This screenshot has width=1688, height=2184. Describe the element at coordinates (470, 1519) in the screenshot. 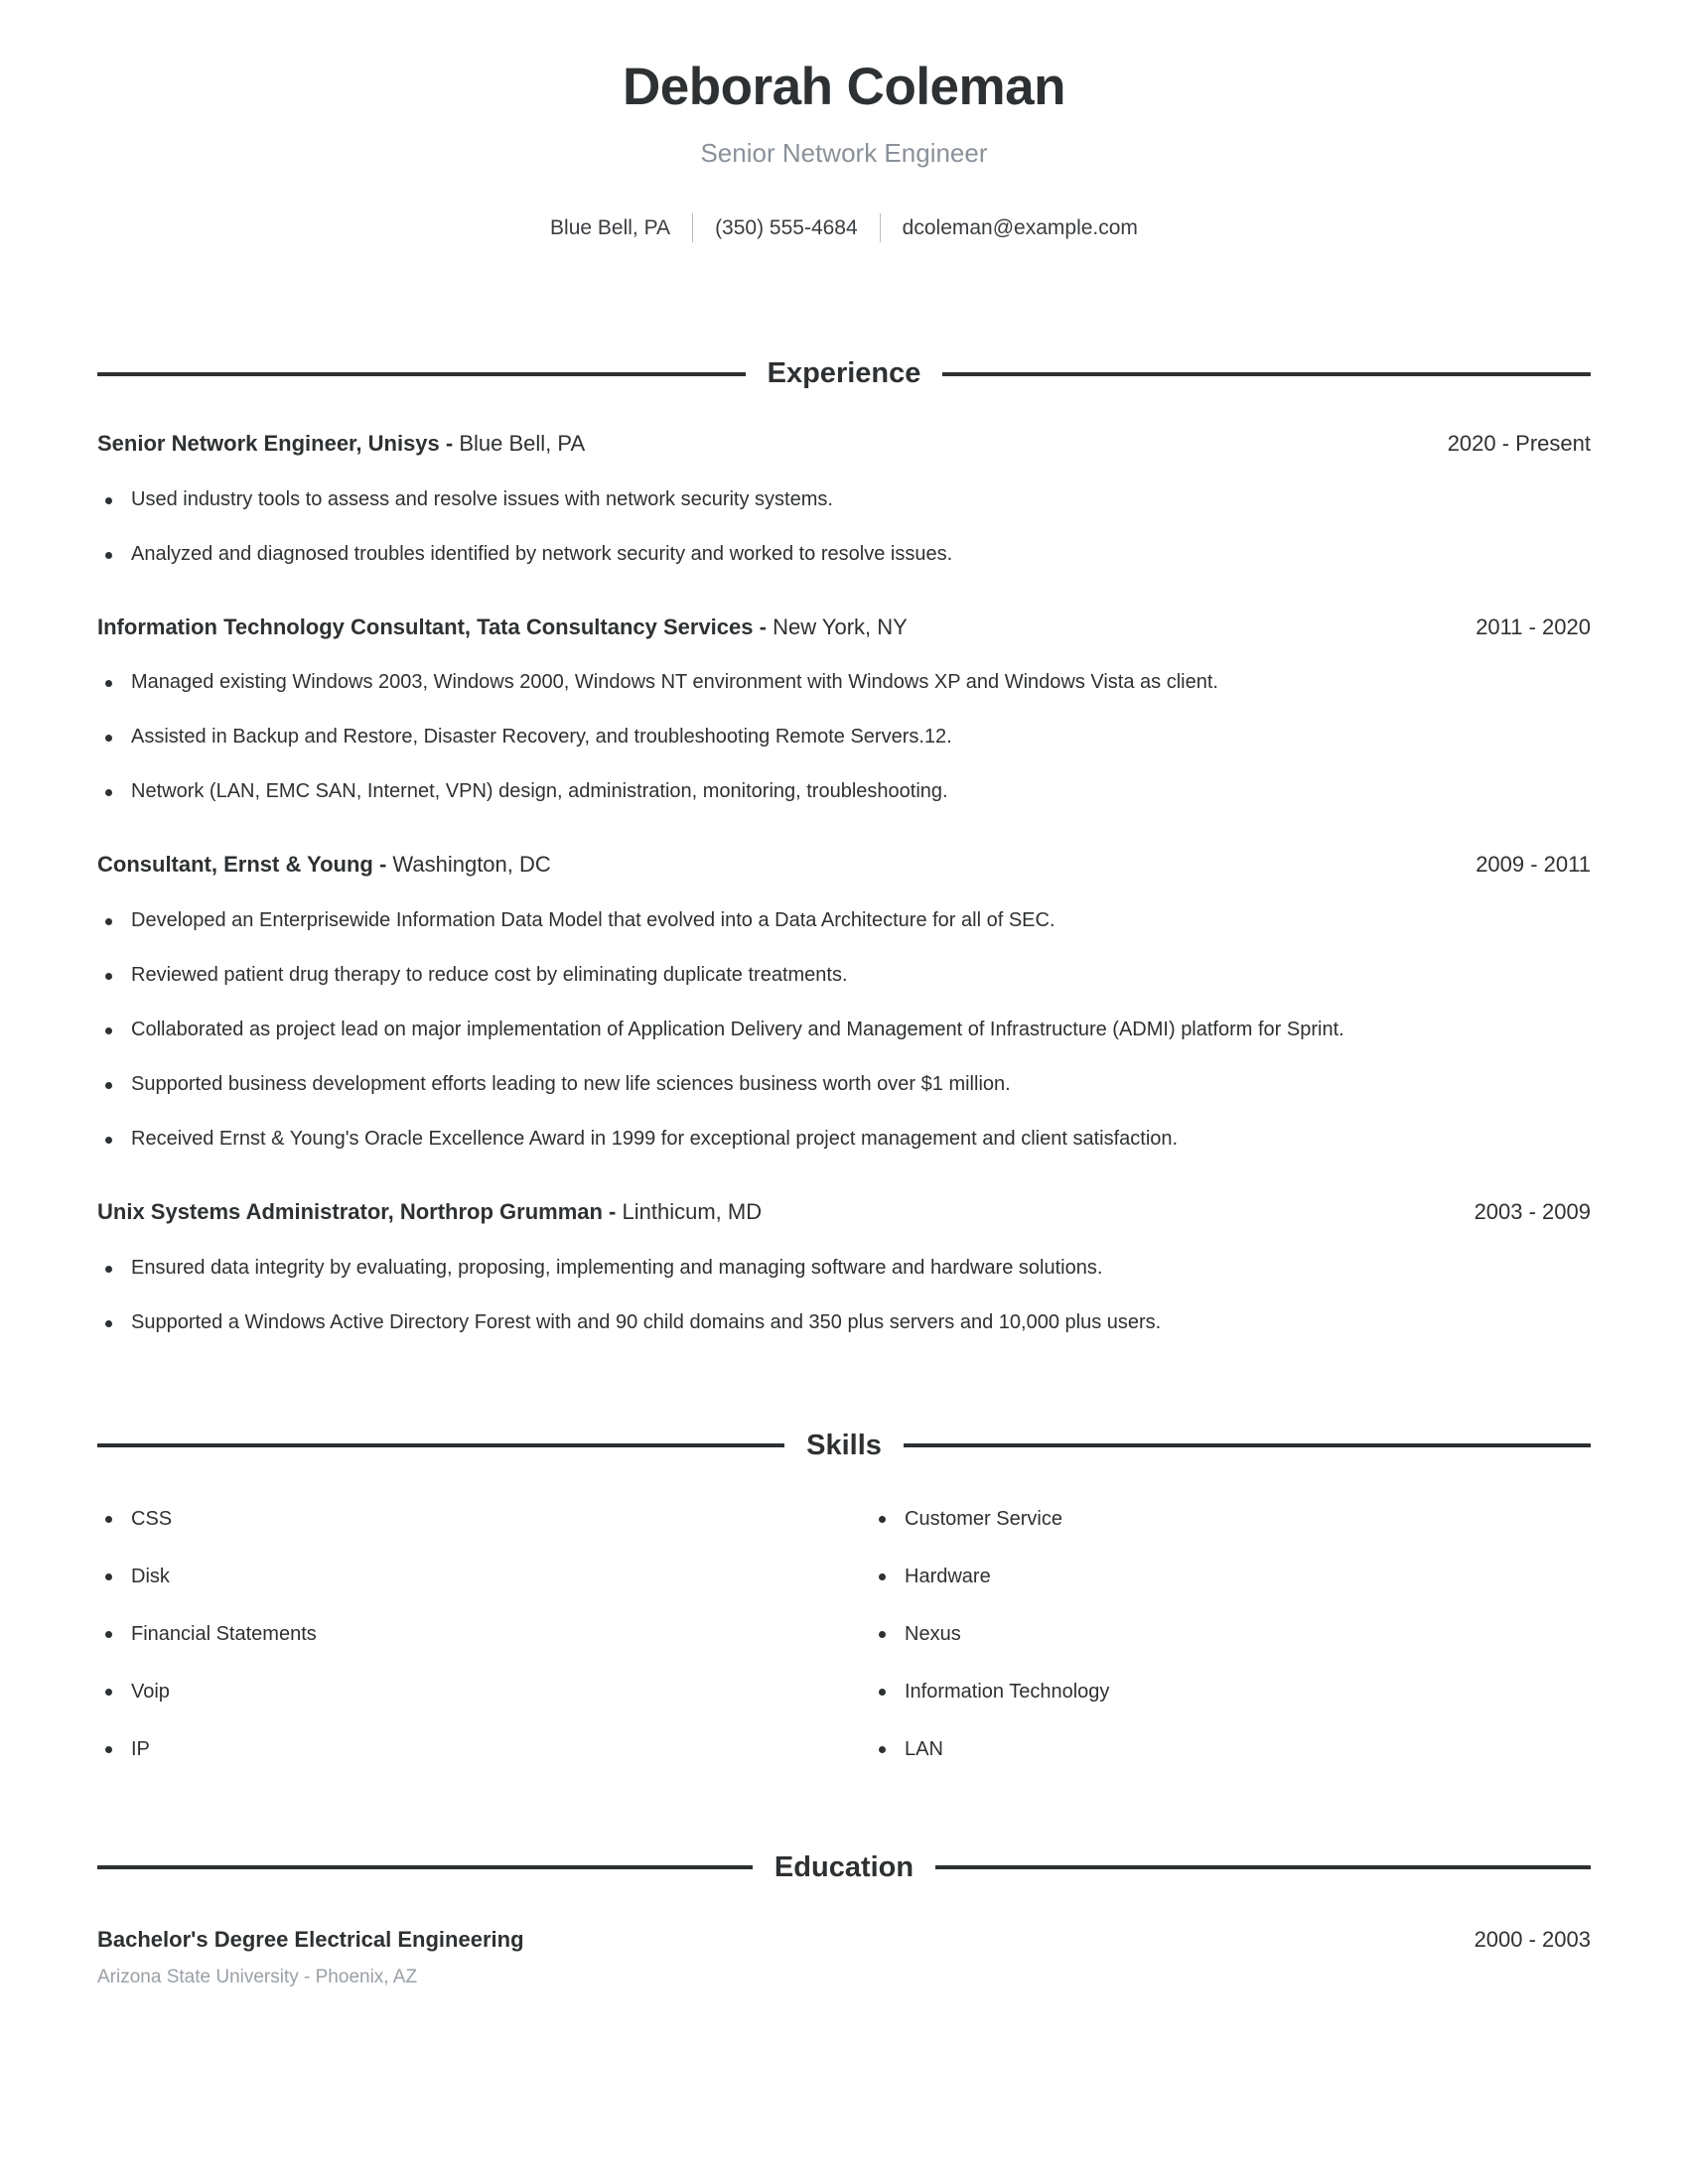

I see `skill-item: CSS` at that location.